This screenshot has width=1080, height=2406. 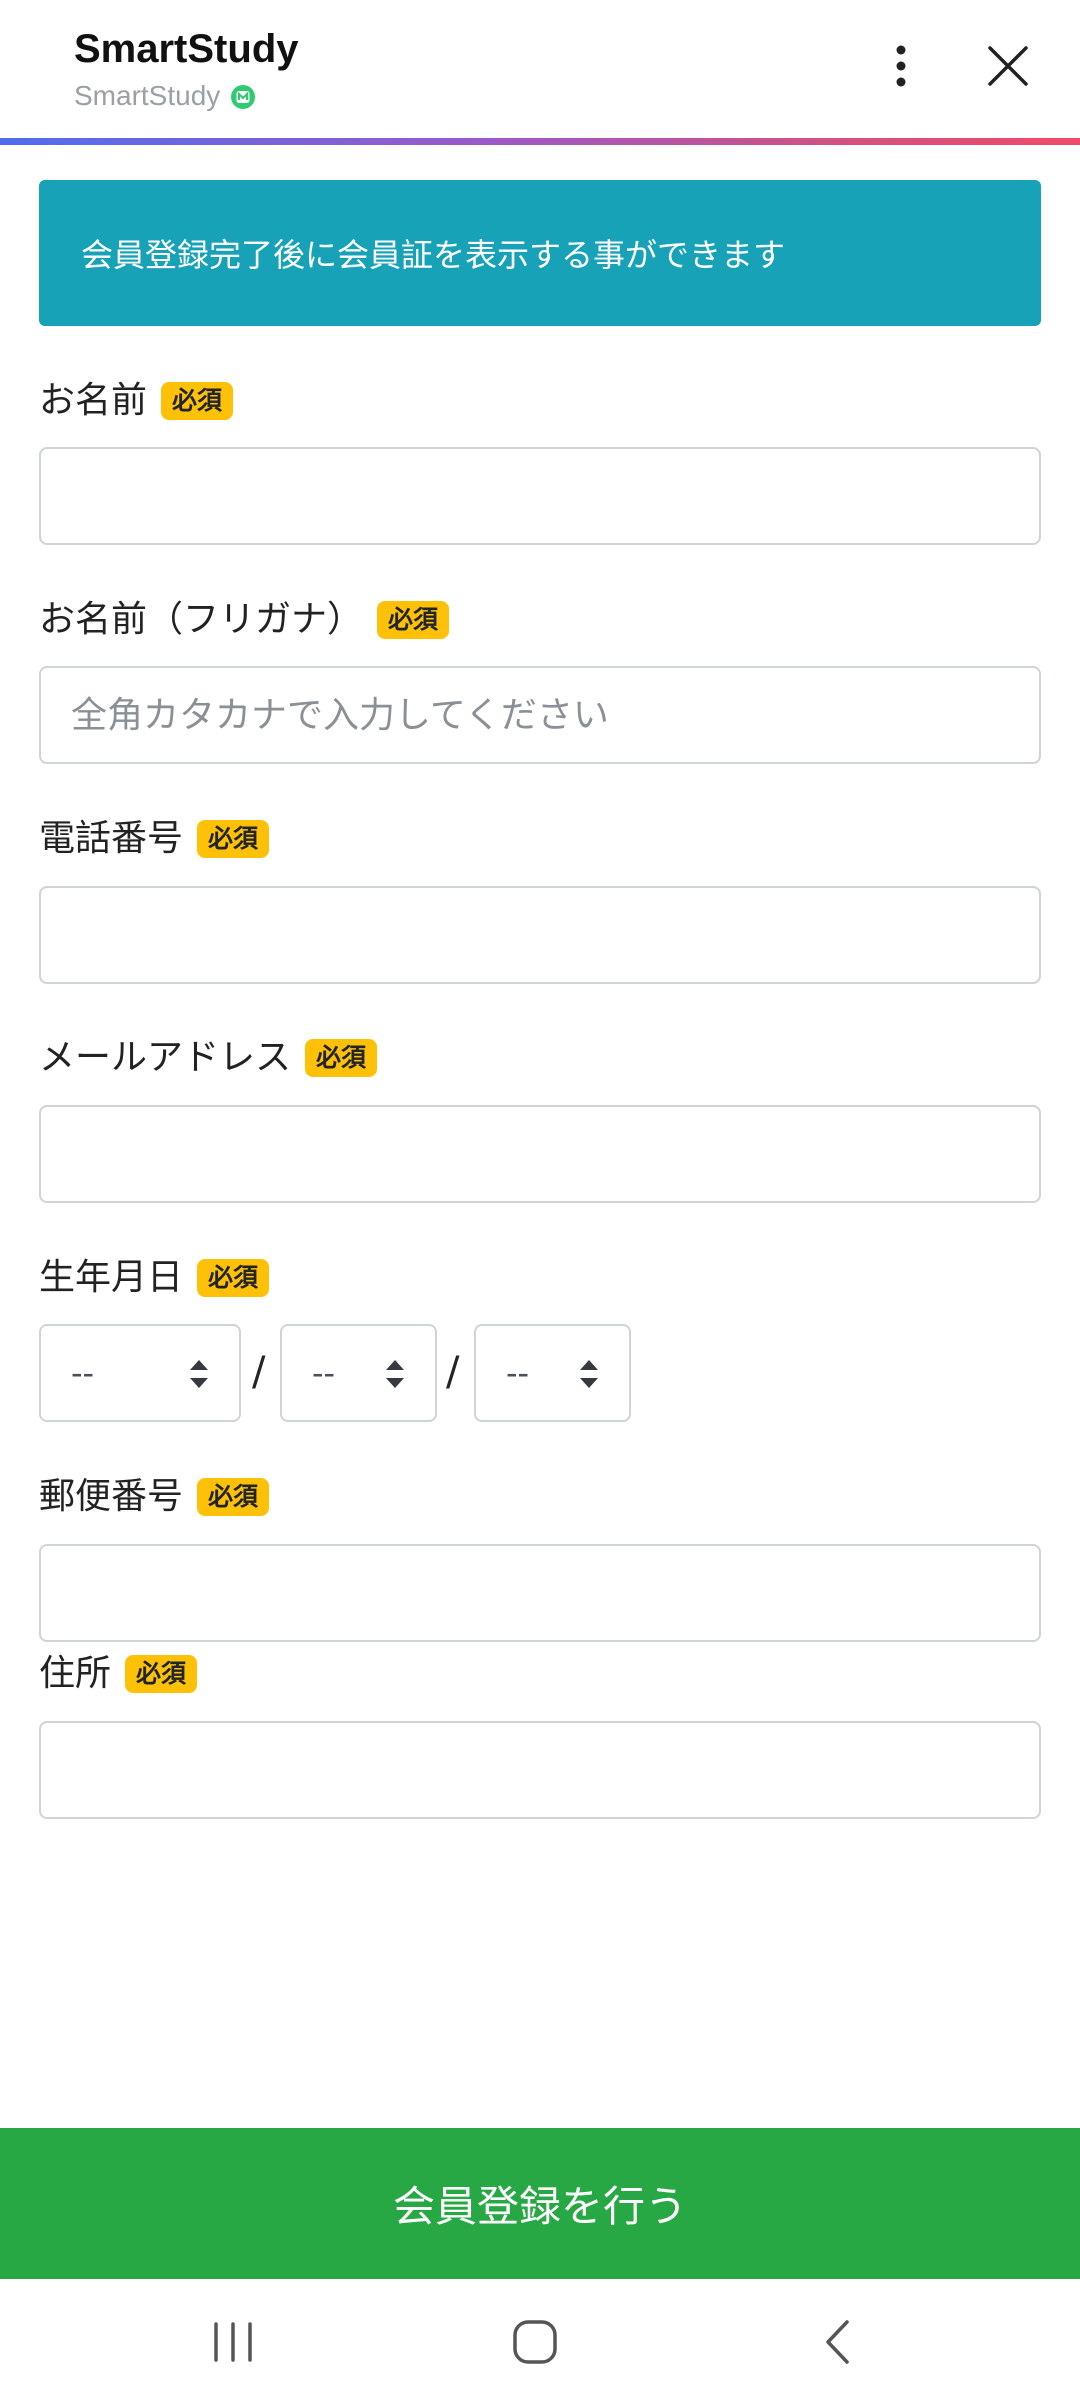 I want to click on header-divider, so click(x=540, y=141).